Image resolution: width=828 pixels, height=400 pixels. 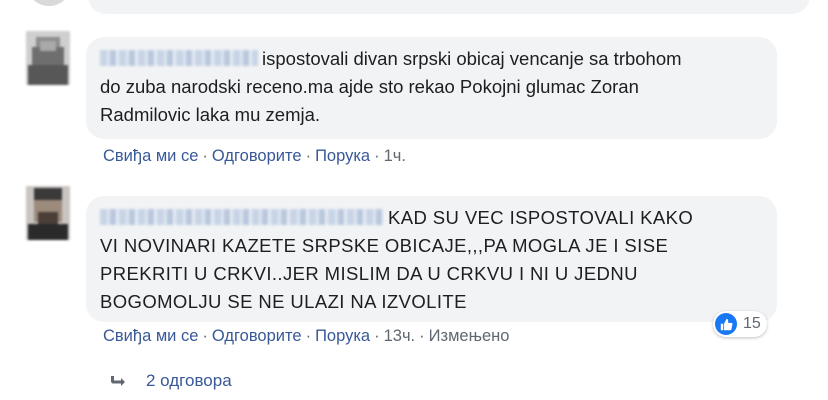 I want to click on reaction-count: 15, so click(x=752, y=323).